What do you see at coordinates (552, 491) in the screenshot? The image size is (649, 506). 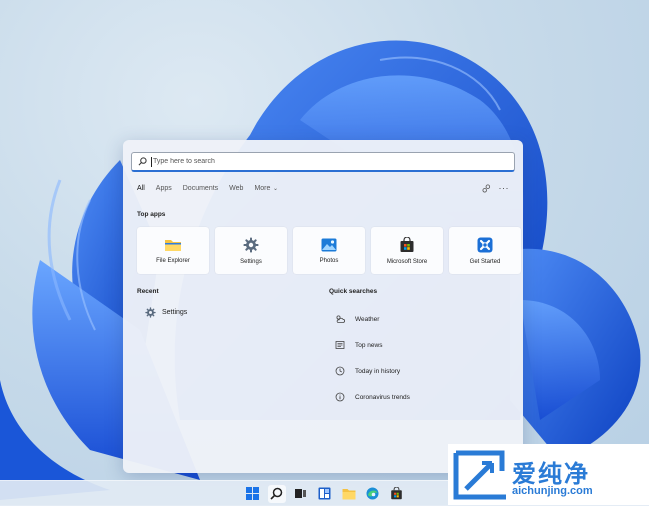 I see `watermark-url: aichunjing.com` at bounding box center [552, 491].